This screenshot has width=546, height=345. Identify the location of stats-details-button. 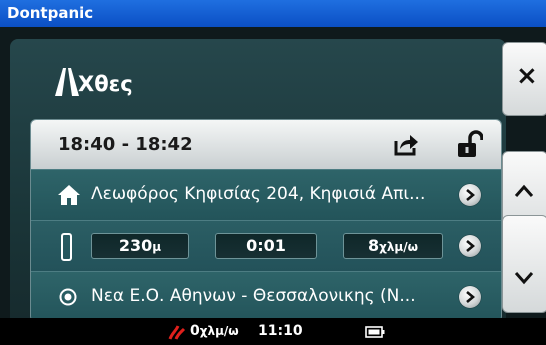
(470, 246).